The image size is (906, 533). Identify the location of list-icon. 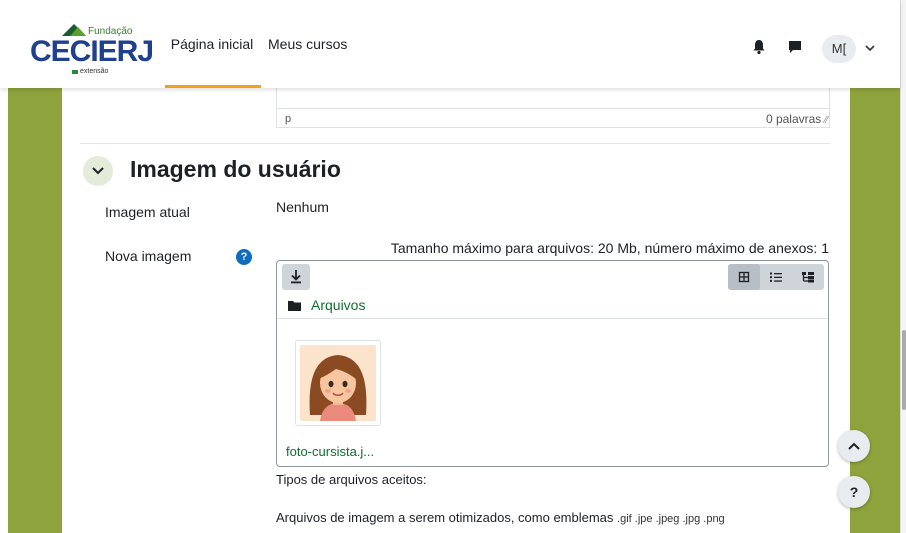
(776, 277).